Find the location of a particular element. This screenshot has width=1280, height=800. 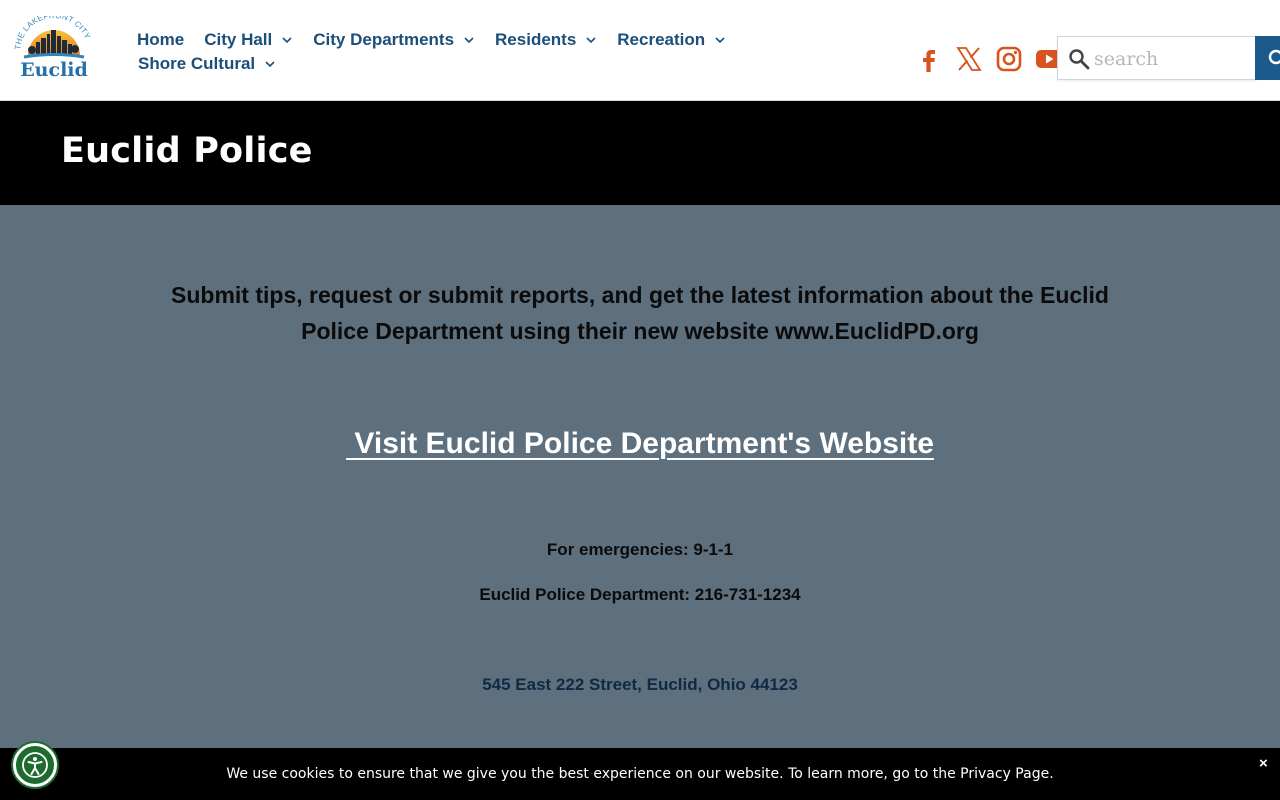

nav-city-hall-label: City Hall is located at coordinates (238, 39).